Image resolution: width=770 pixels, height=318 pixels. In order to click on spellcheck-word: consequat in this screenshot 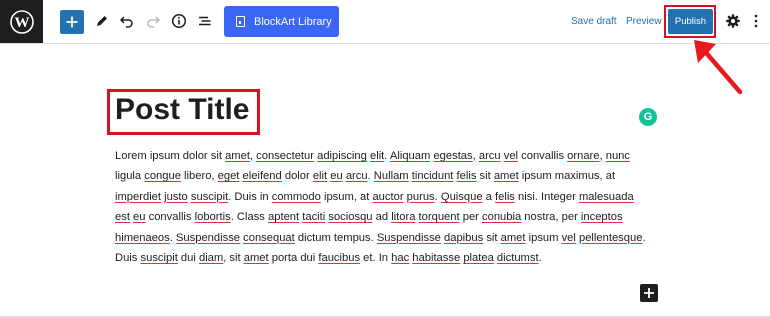, I will do `click(269, 237)`.